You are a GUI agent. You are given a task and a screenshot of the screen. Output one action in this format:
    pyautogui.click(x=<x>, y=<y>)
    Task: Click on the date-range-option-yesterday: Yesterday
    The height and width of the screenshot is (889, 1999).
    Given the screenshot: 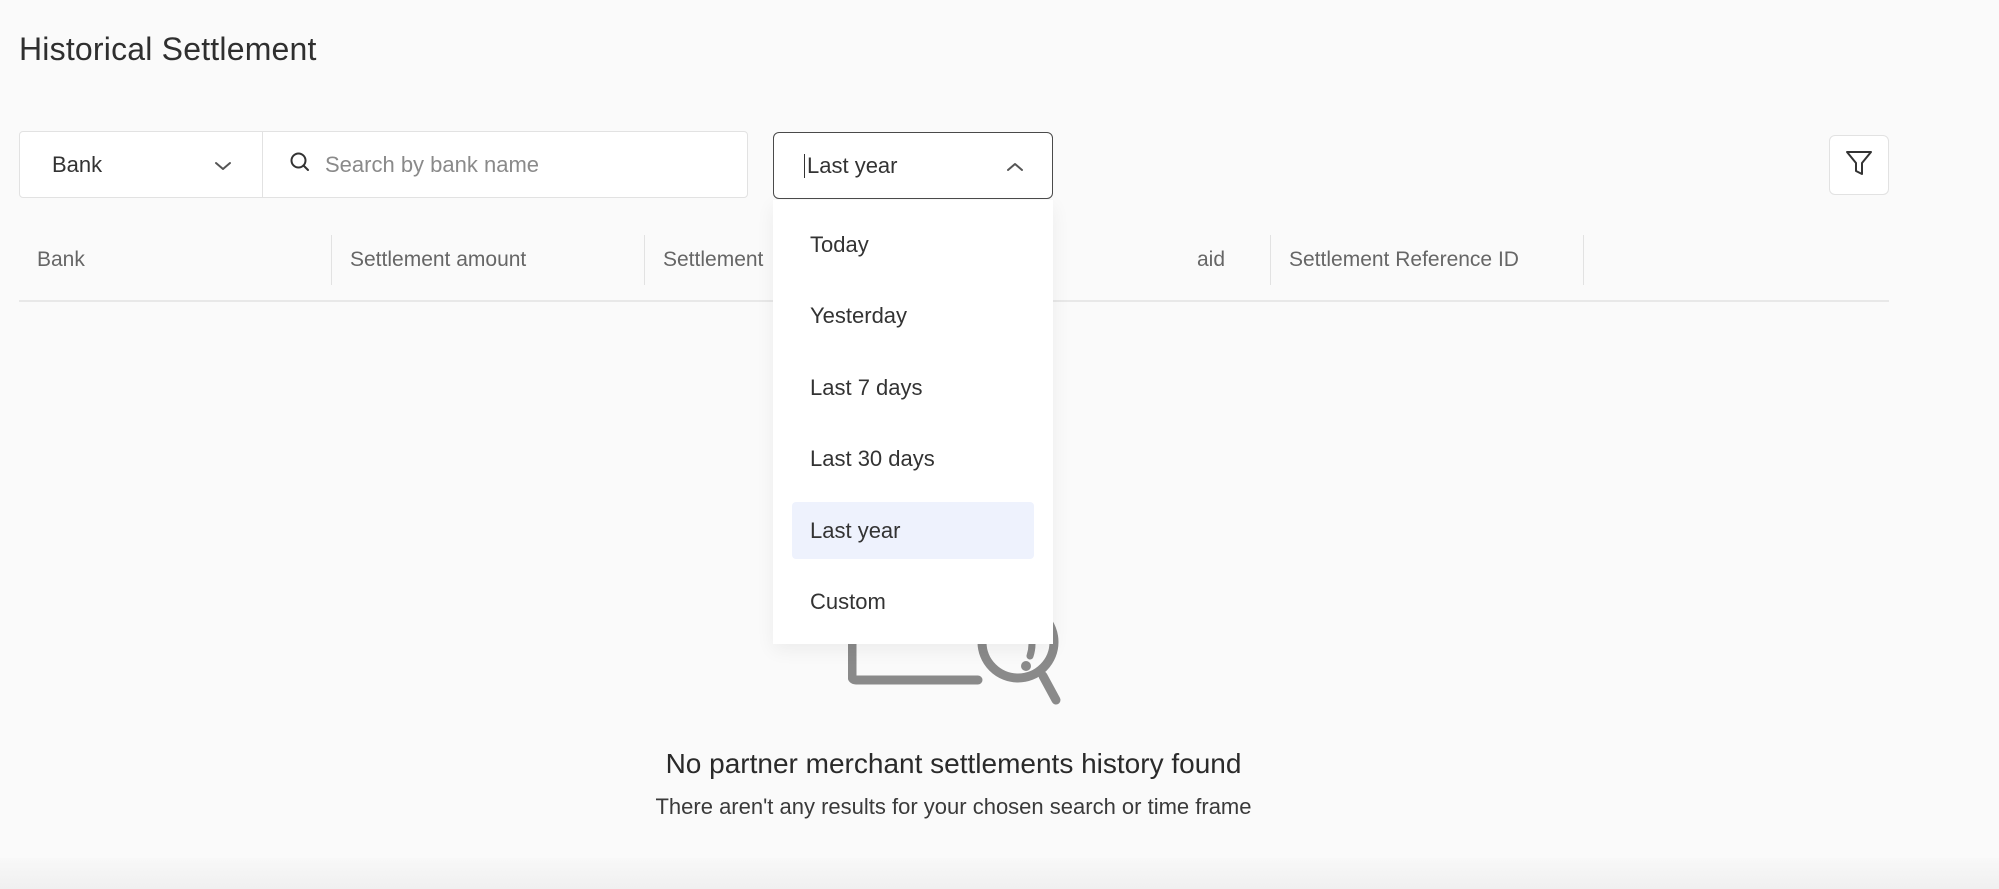 What is the action you would take?
    pyautogui.click(x=913, y=316)
    